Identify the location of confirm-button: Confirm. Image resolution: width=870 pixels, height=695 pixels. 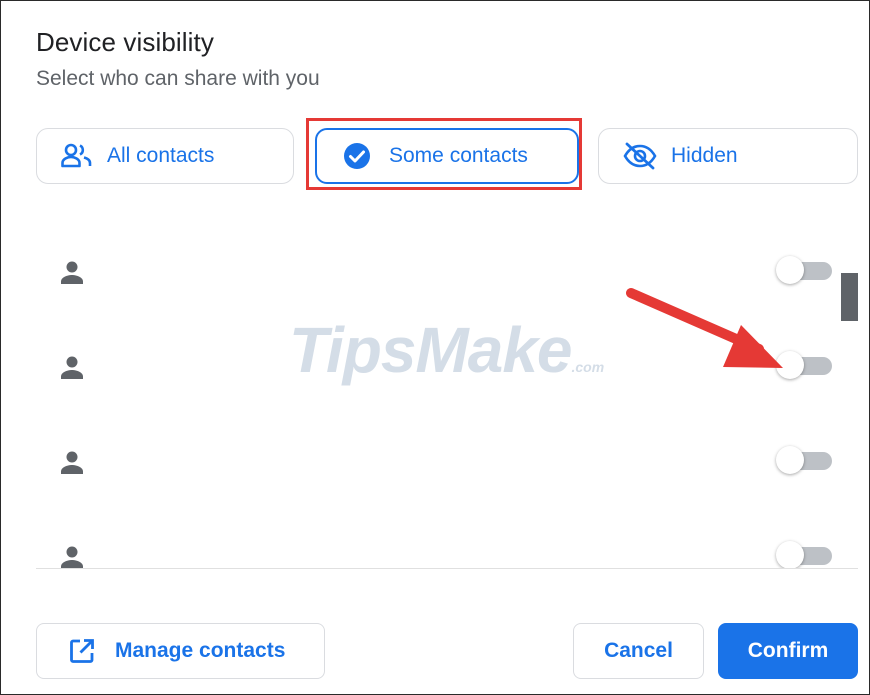
(788, 651).